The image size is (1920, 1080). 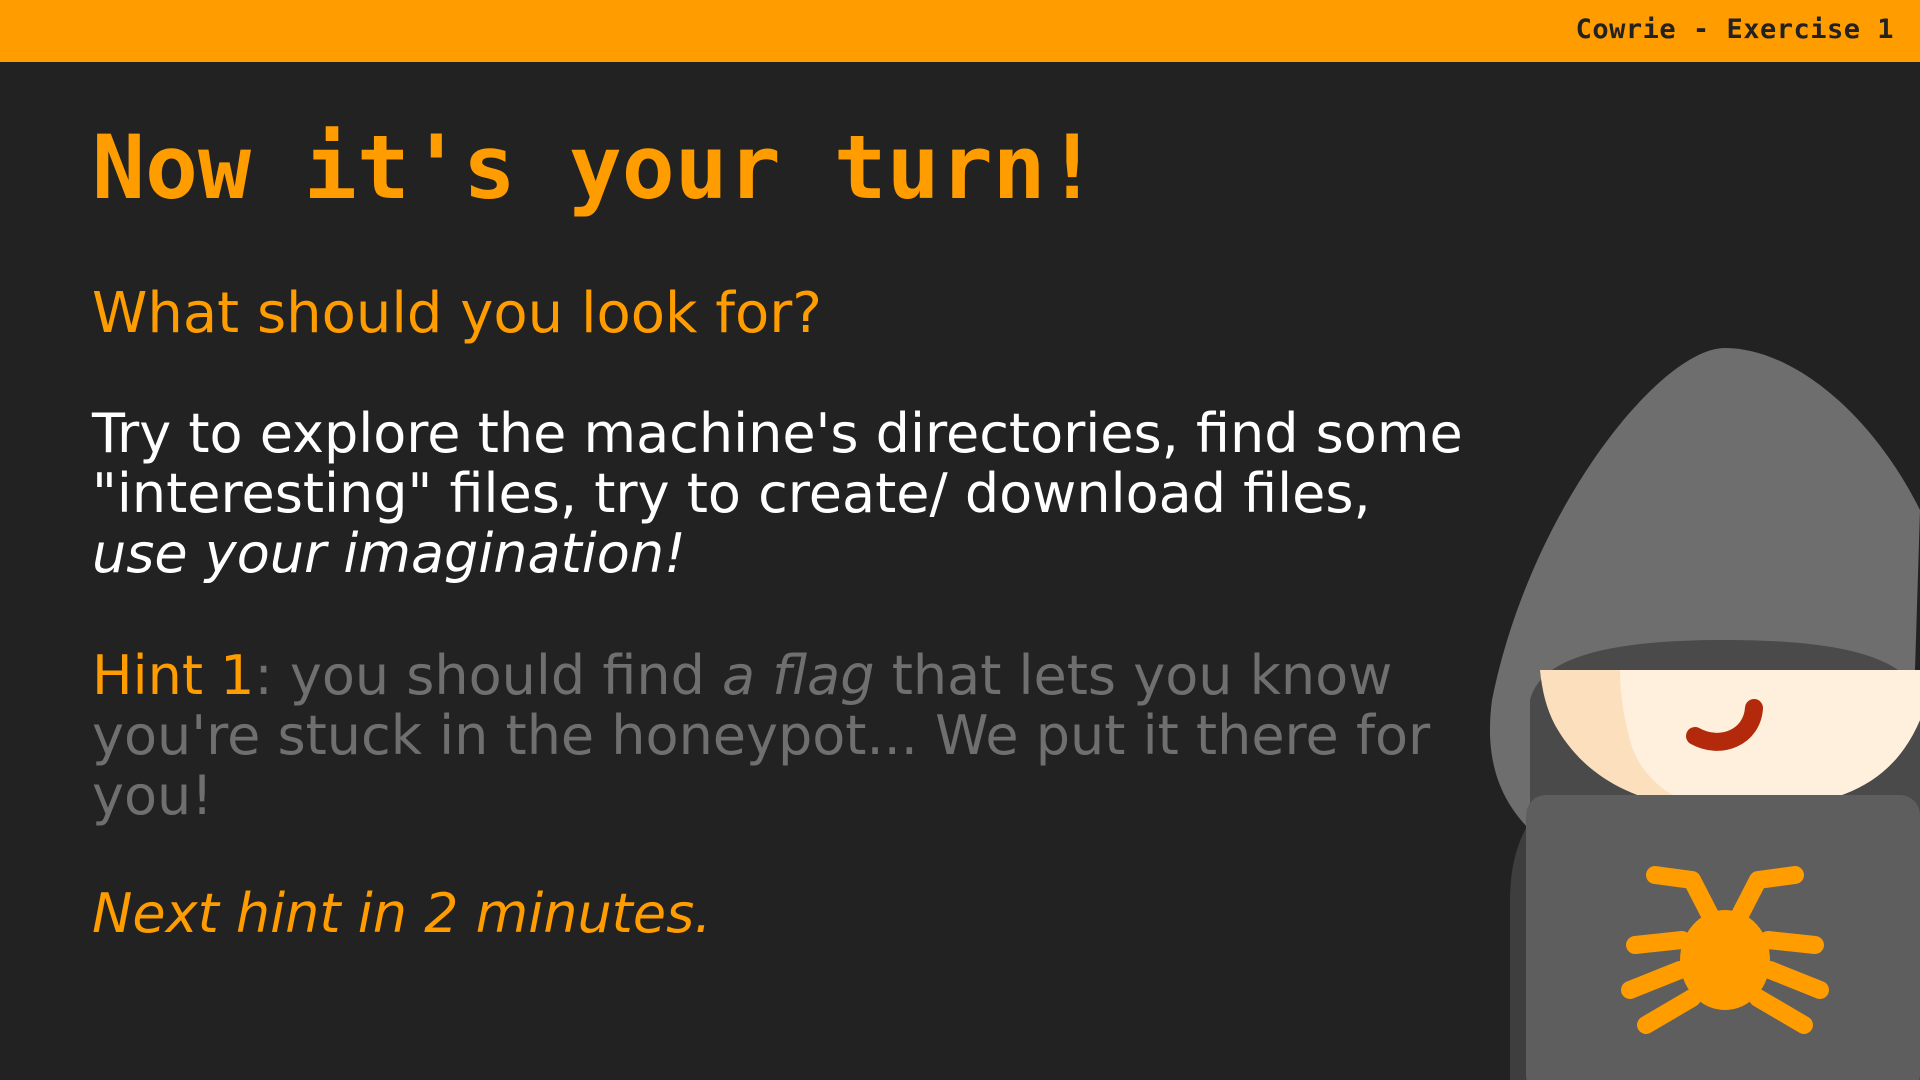 What do you see at coordinates (798, 675) in the screenshot?
I see `hint-emphasis: a flag` at bounding box center [798, 675].